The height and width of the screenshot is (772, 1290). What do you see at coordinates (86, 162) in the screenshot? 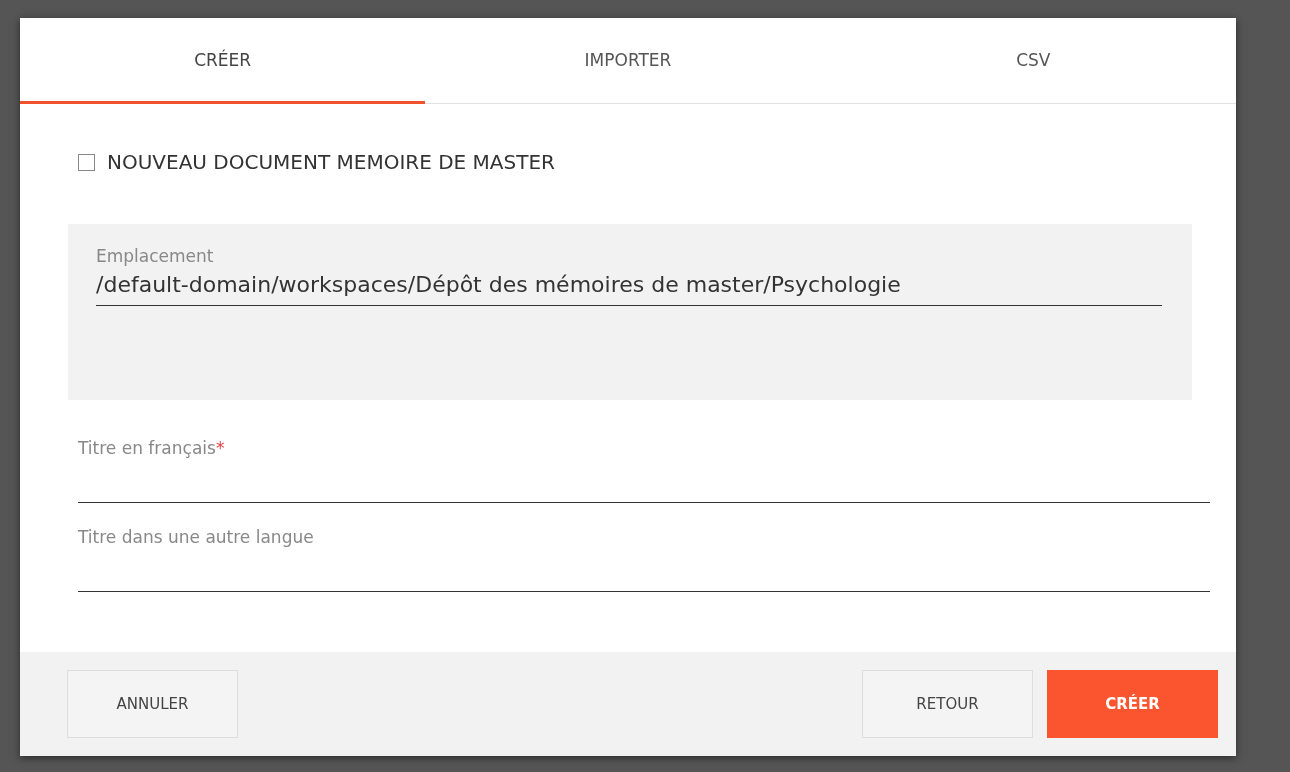
I see `checkbox` at bounding box center [86, 162].